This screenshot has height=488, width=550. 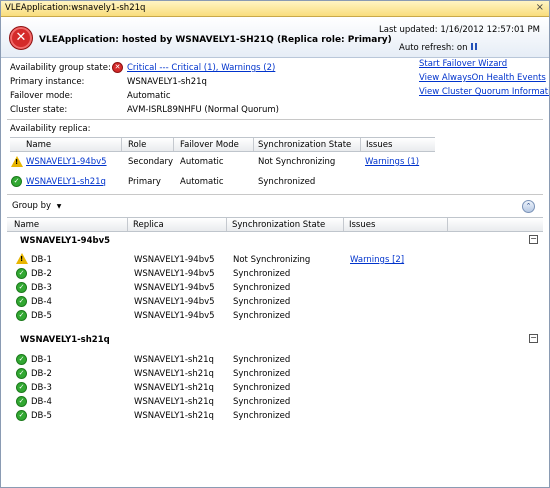 I want to click on replica-role: Primary, so click(x=144, y=182).